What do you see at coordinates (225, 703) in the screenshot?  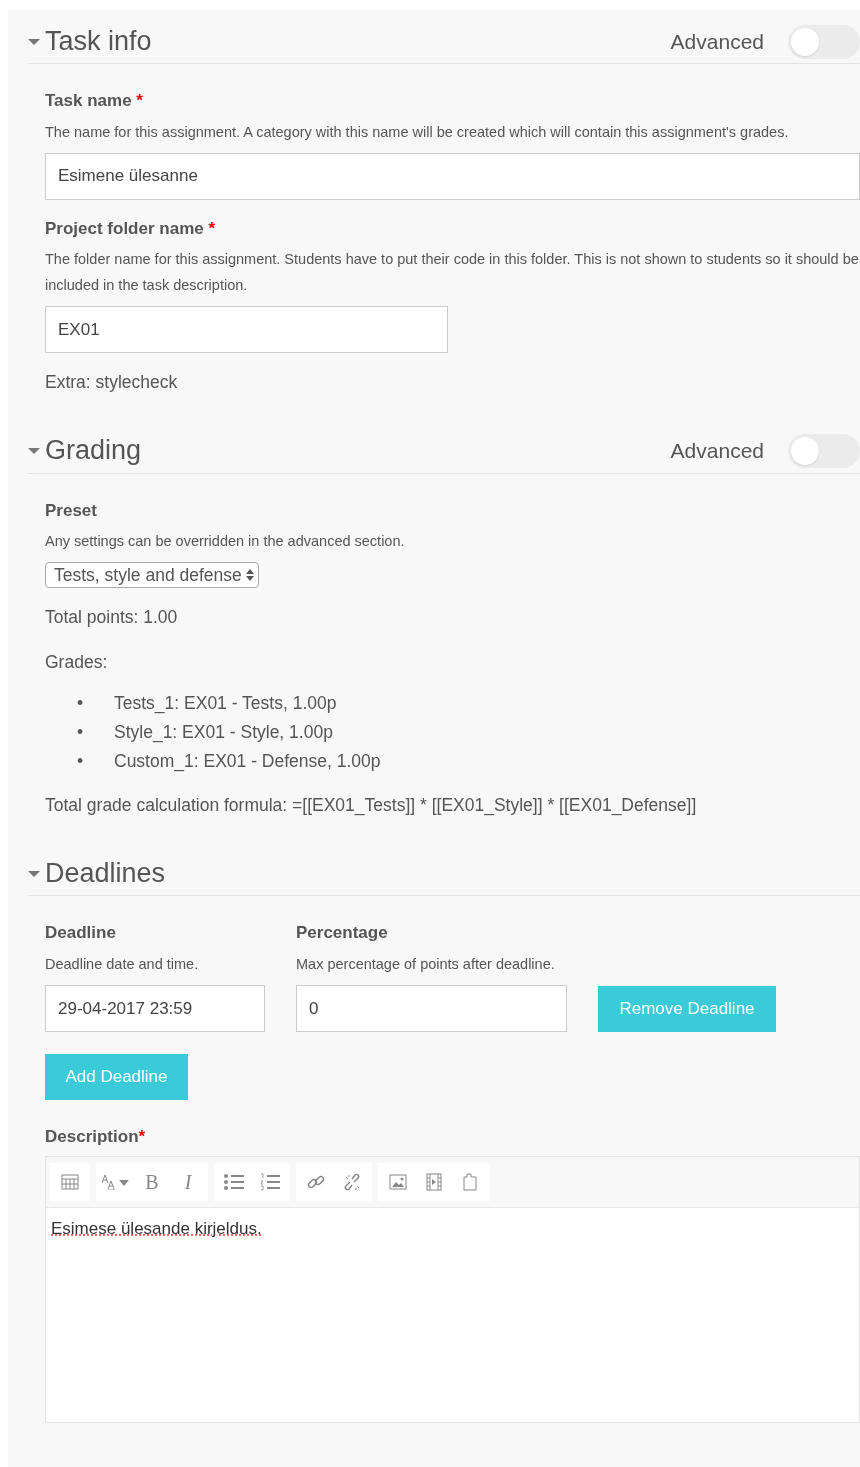 I see `grade-item: Tests_1: EX01 - Tests, 1.00p` at bounding box center [225, 703].